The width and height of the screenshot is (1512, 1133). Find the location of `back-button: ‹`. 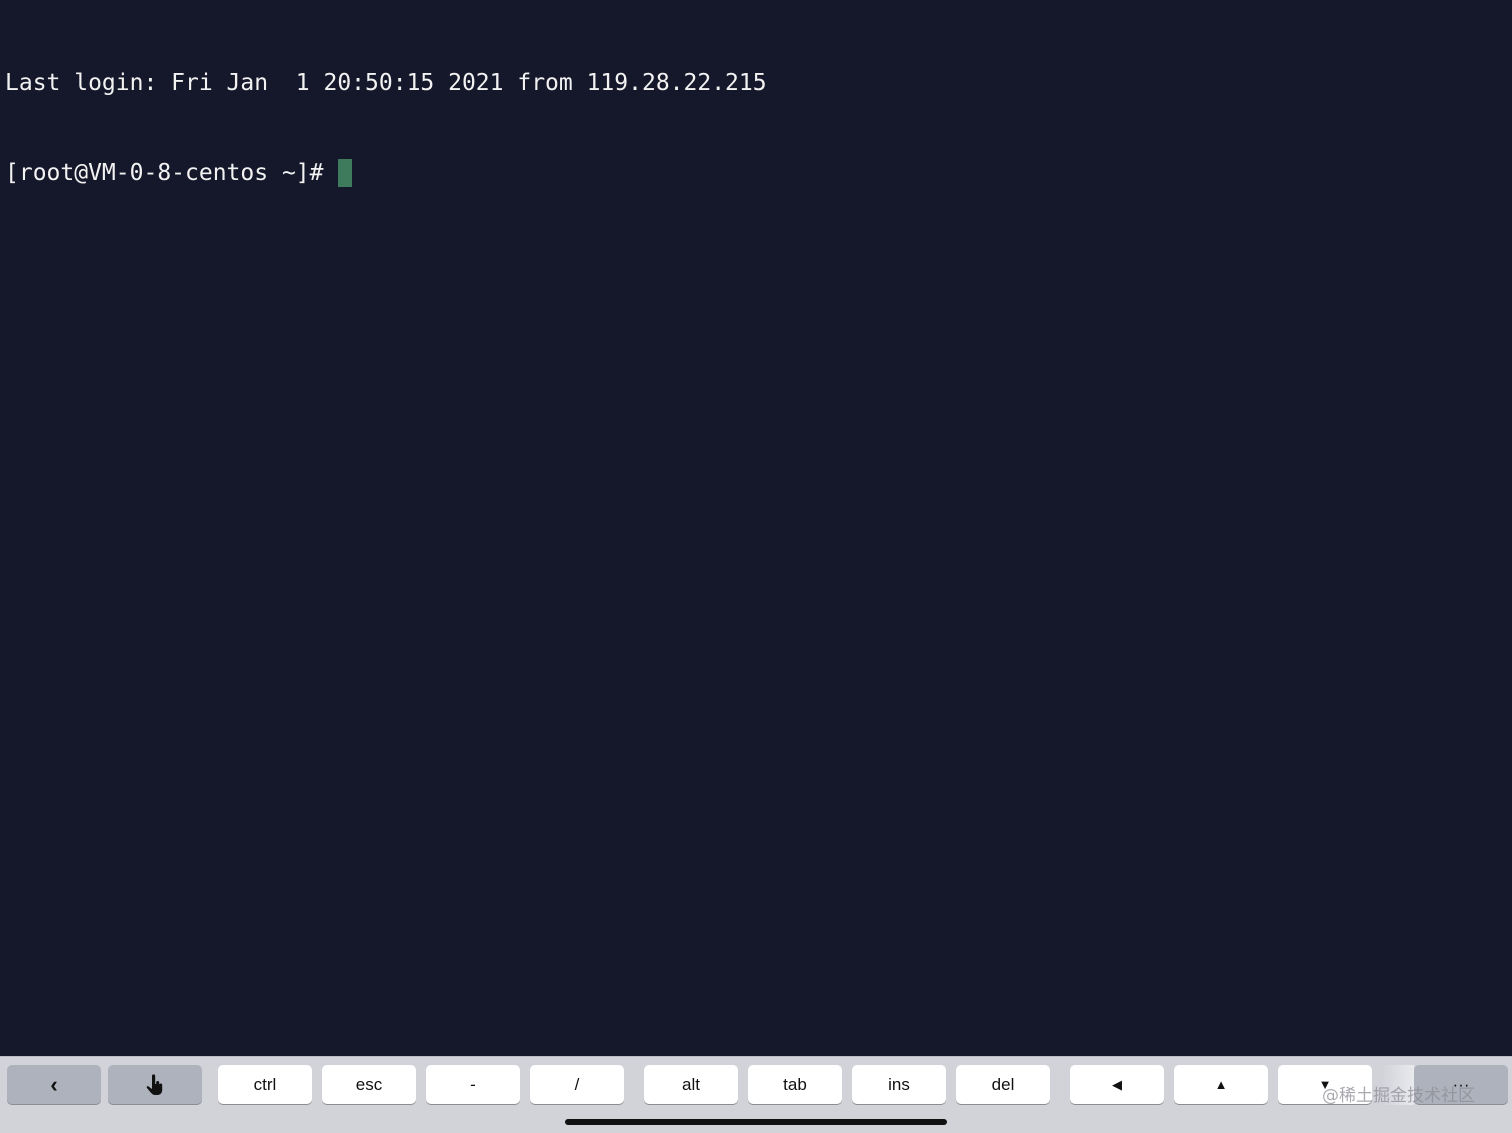

back-button: ‹ is located at coordinates (54, 1084).